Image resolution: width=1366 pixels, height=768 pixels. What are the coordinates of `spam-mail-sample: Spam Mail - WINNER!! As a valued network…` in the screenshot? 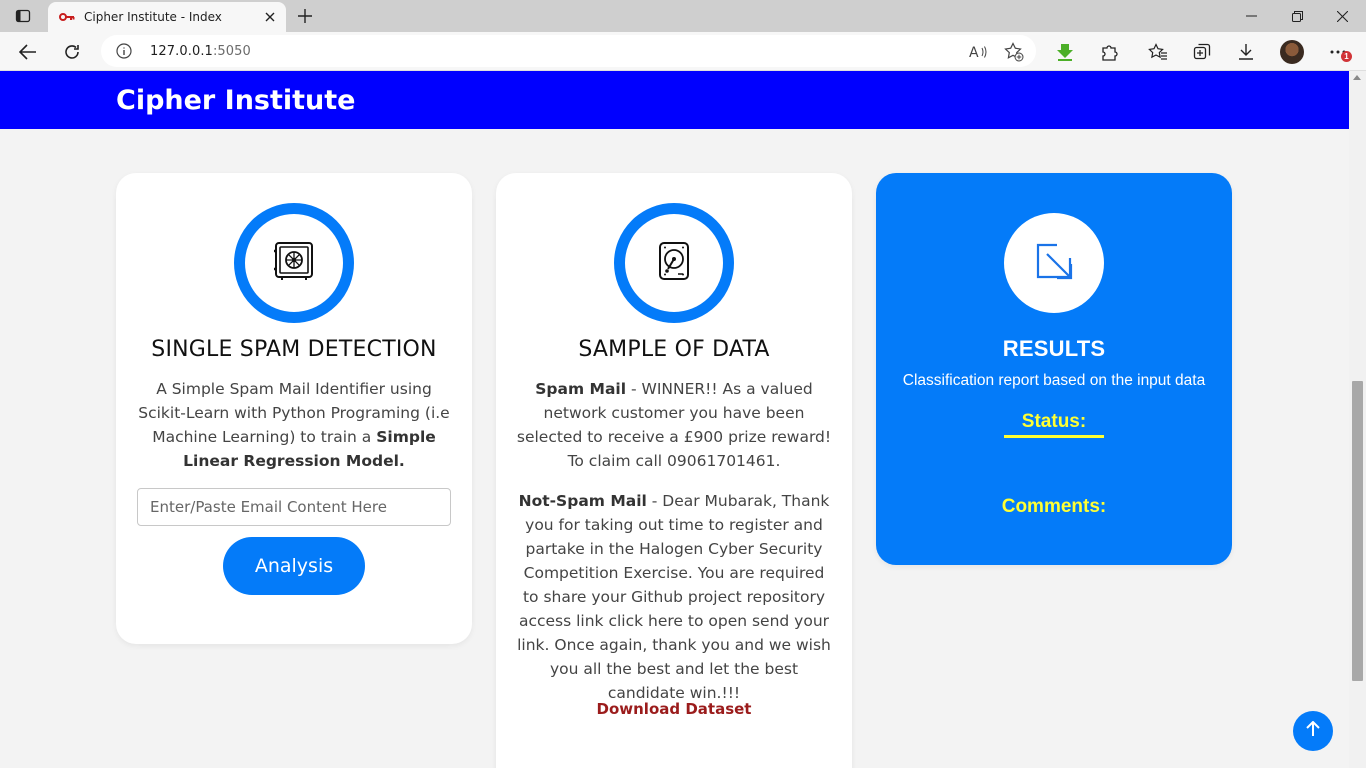 It's located at (674, 425).